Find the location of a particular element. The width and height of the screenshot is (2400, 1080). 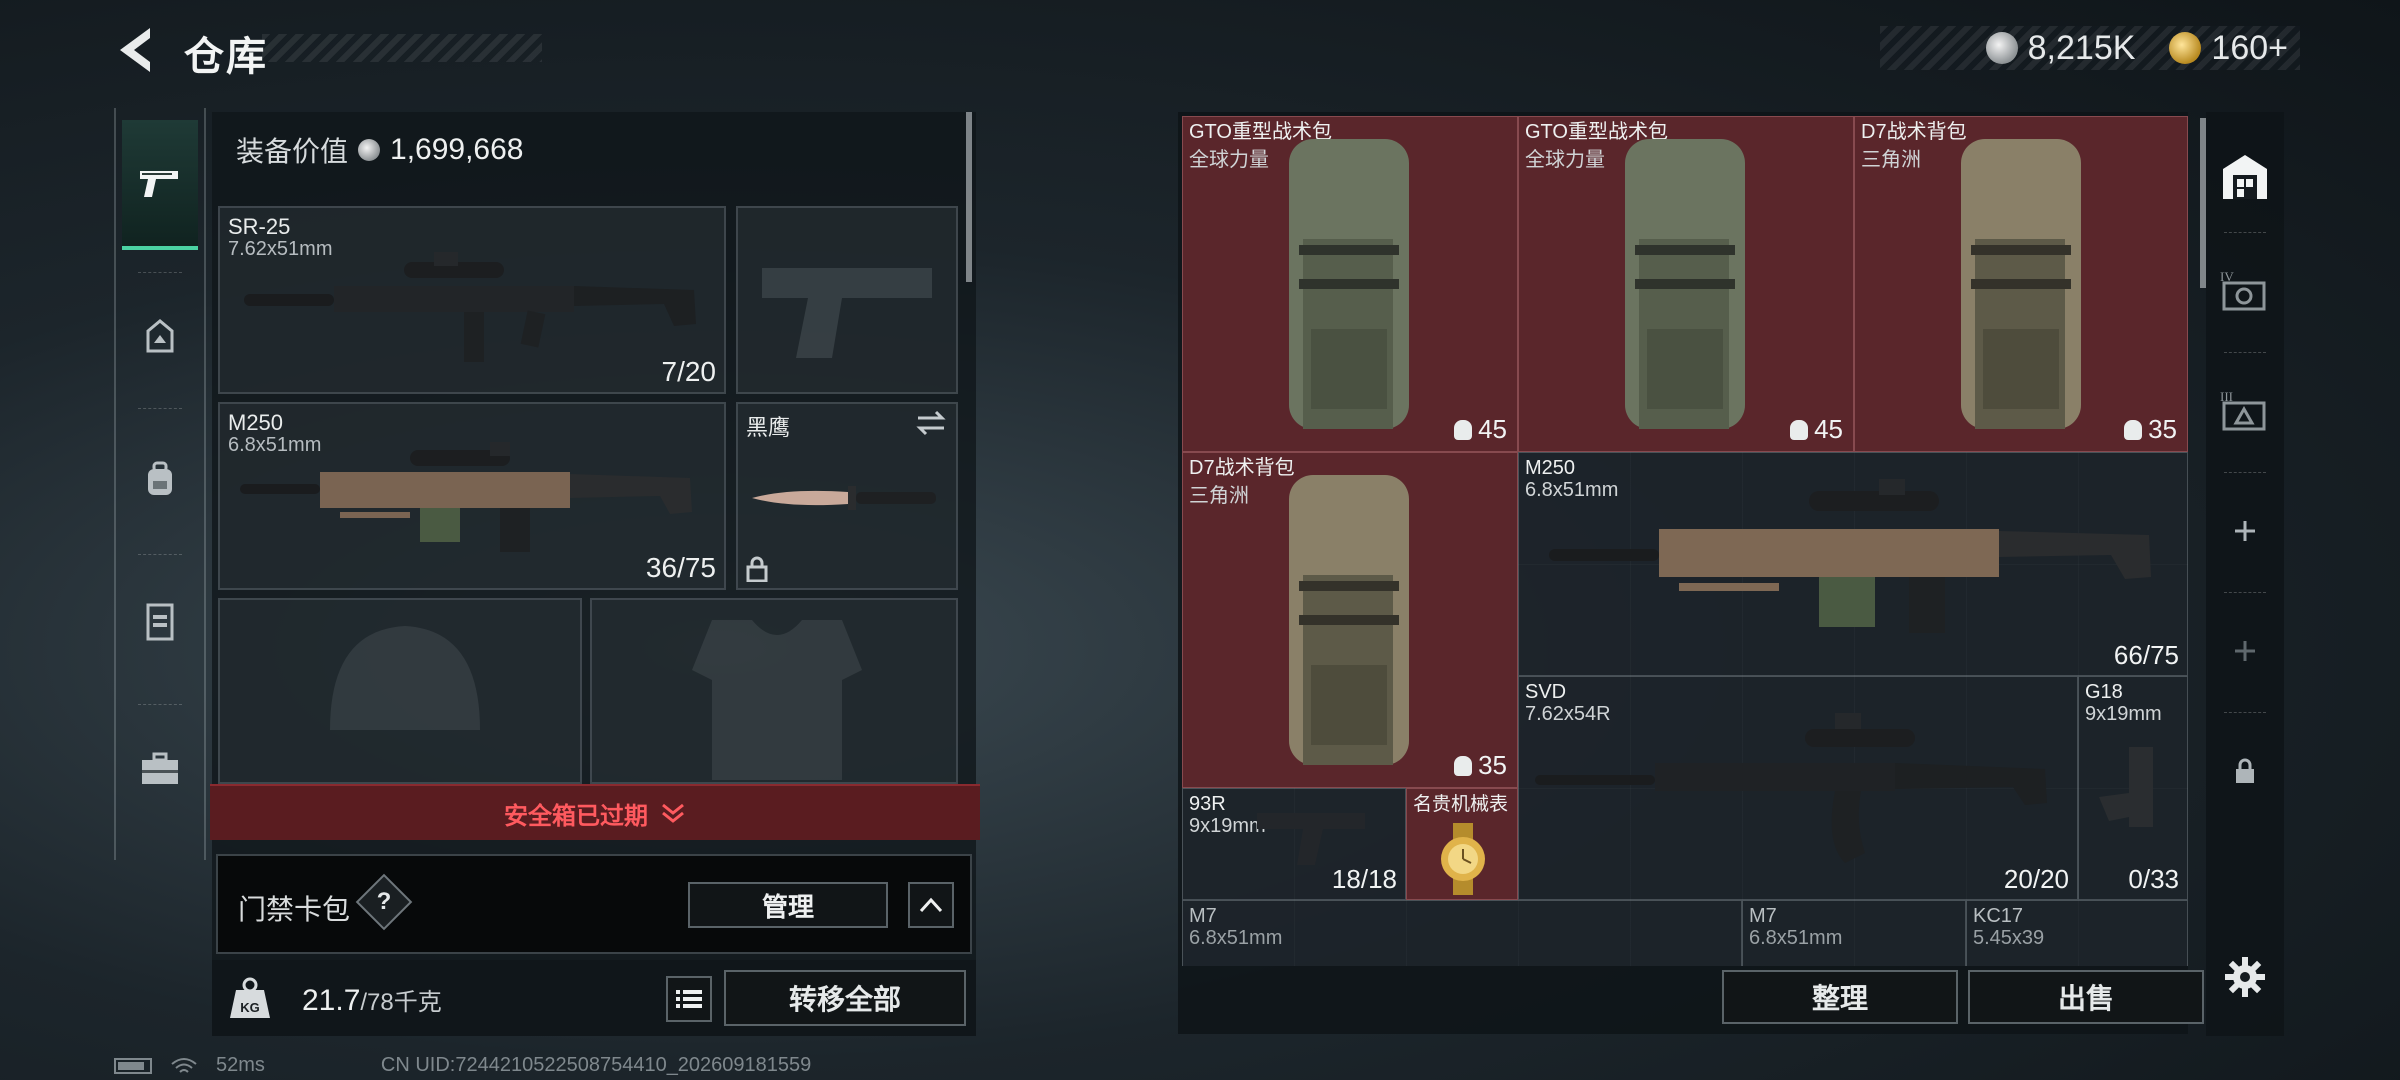

weight-current: 21.7 is located at coordinates (331, 1000).